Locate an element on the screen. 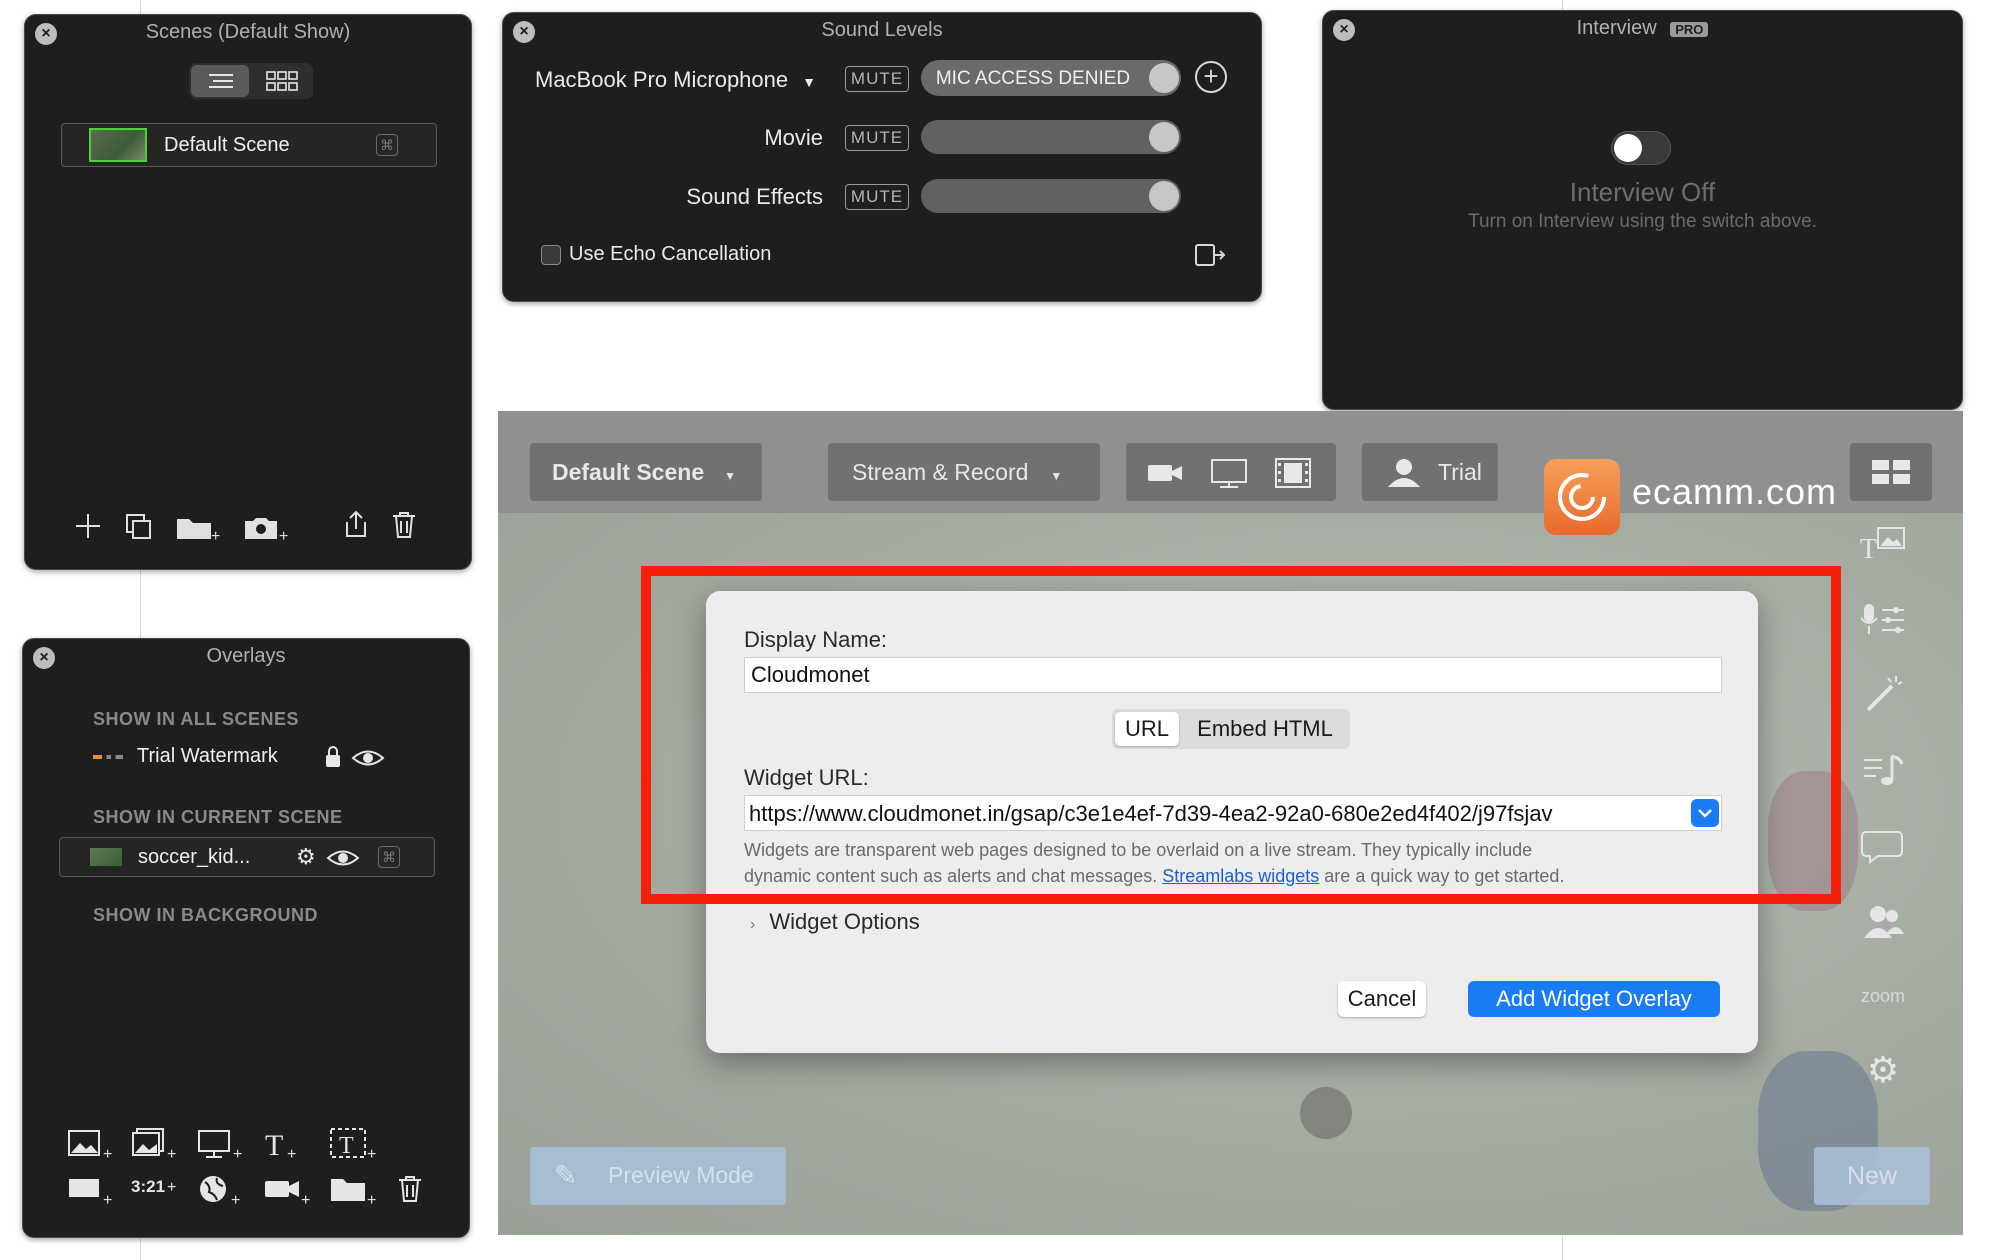 Image resolution: width=2000 pixels, height=1260 pixels. preview-mode-label: Preview Mode is located at coordinates (681, 1175).